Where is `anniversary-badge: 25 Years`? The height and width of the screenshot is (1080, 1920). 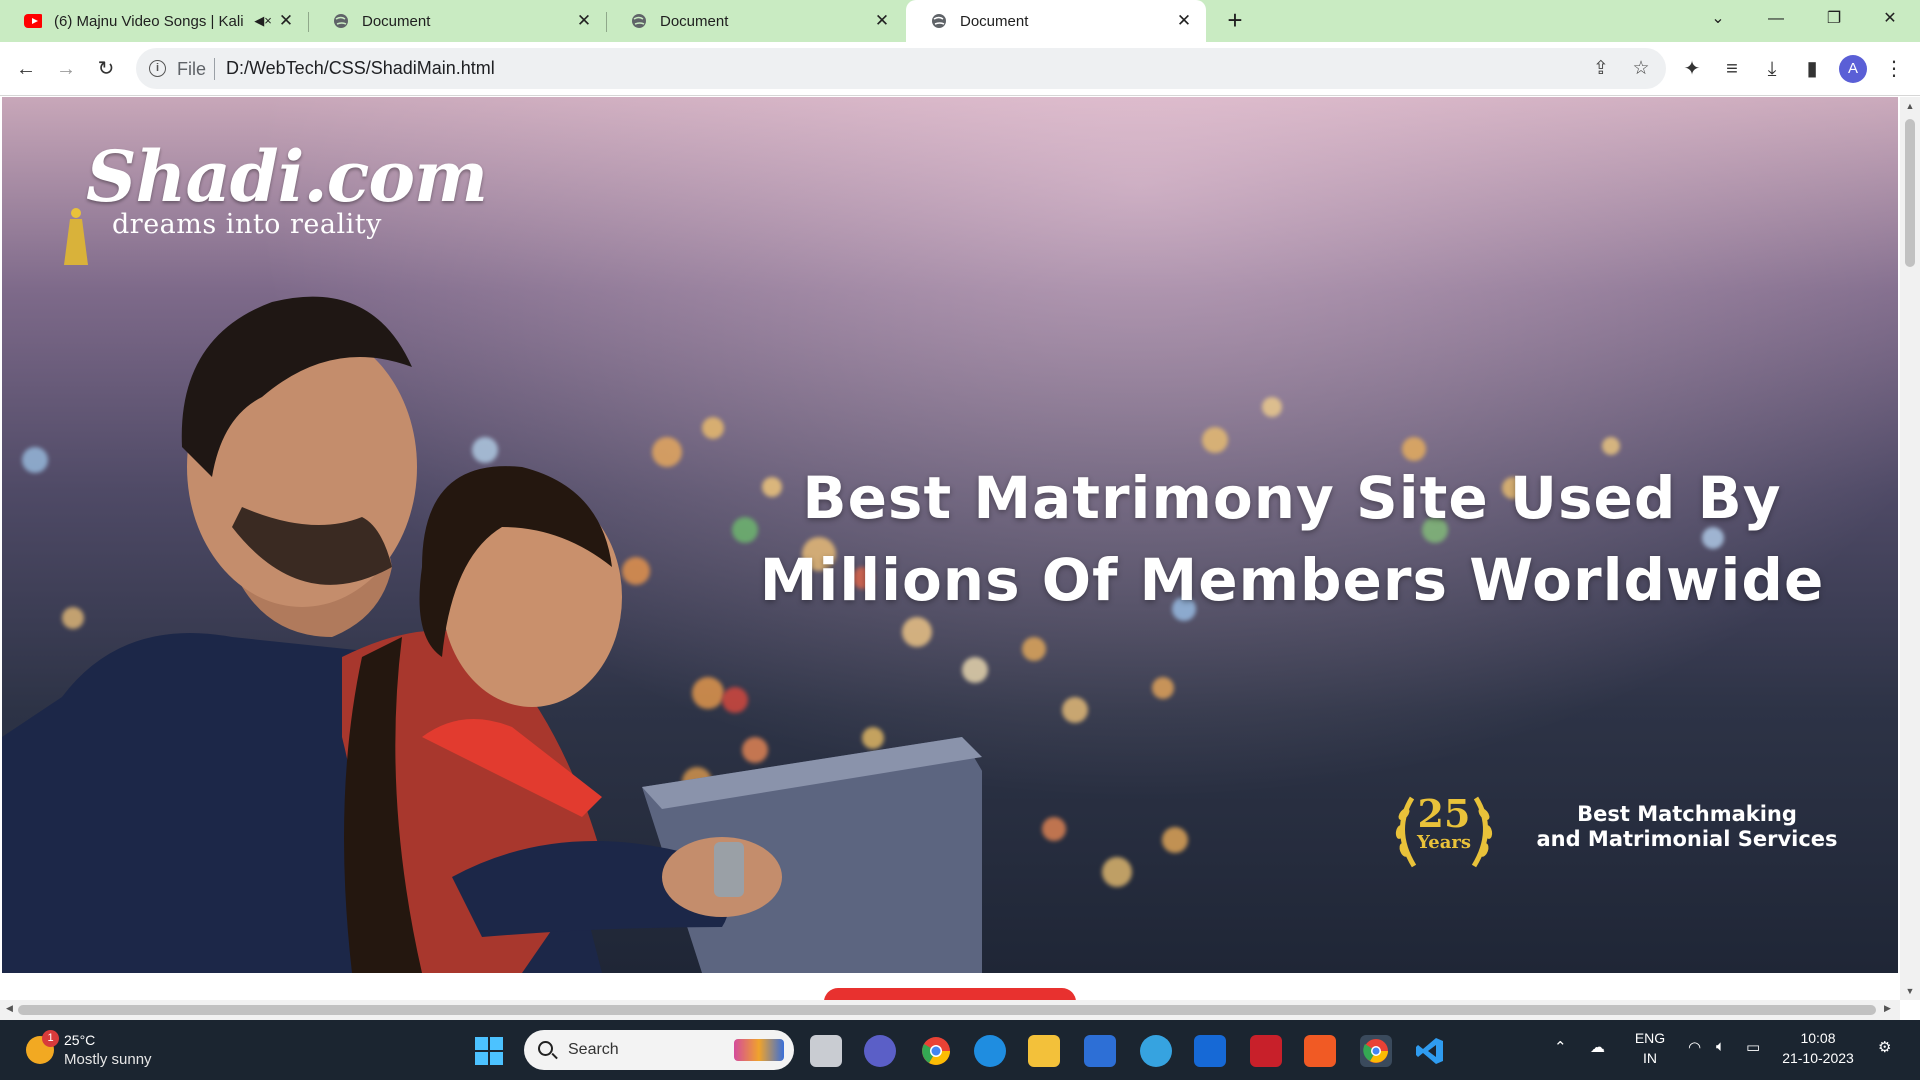 anniversary-badge: 25 Years is located at coordinates (1444, 830).